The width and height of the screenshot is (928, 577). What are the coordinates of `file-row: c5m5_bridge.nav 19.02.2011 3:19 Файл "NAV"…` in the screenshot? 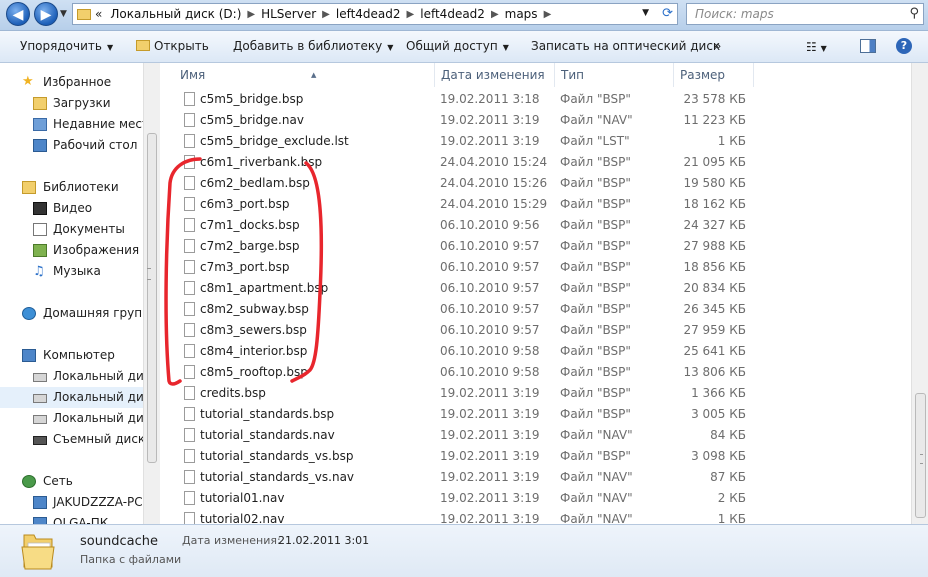 It's located at (535, 120).